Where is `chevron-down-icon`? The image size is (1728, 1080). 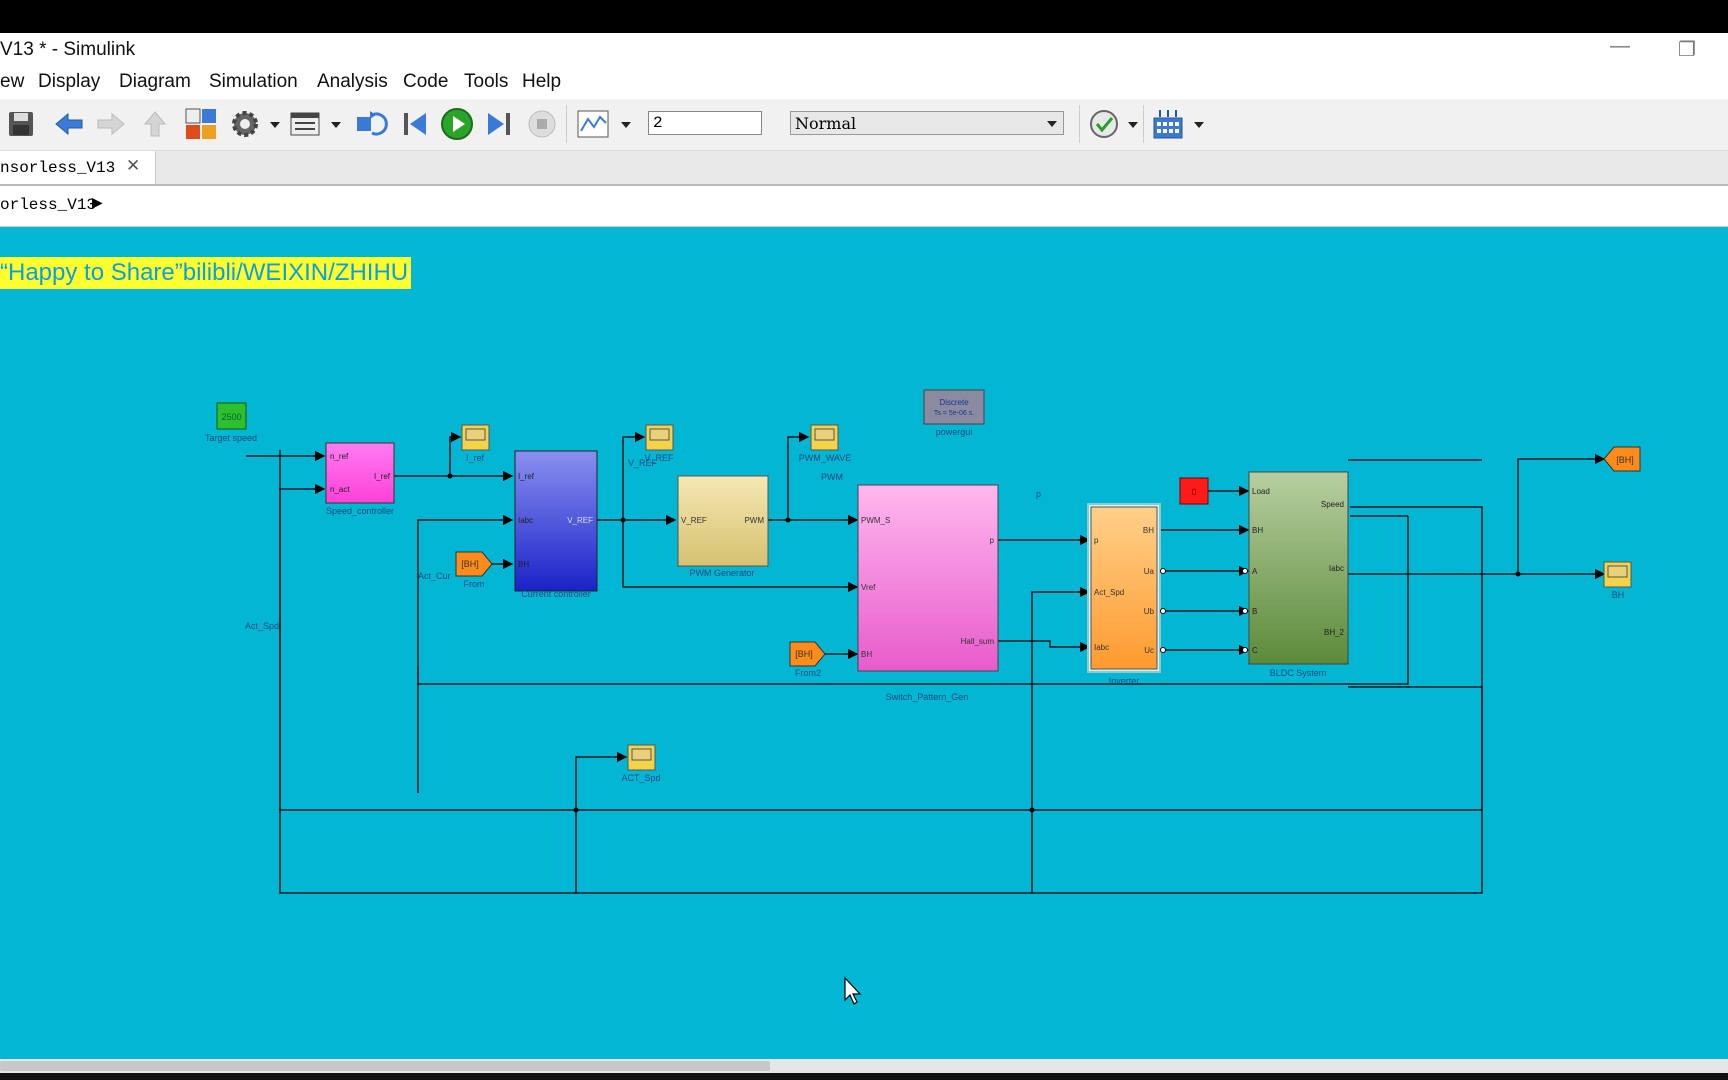 chevron-down-icon is located at coordinates (1052, 124).